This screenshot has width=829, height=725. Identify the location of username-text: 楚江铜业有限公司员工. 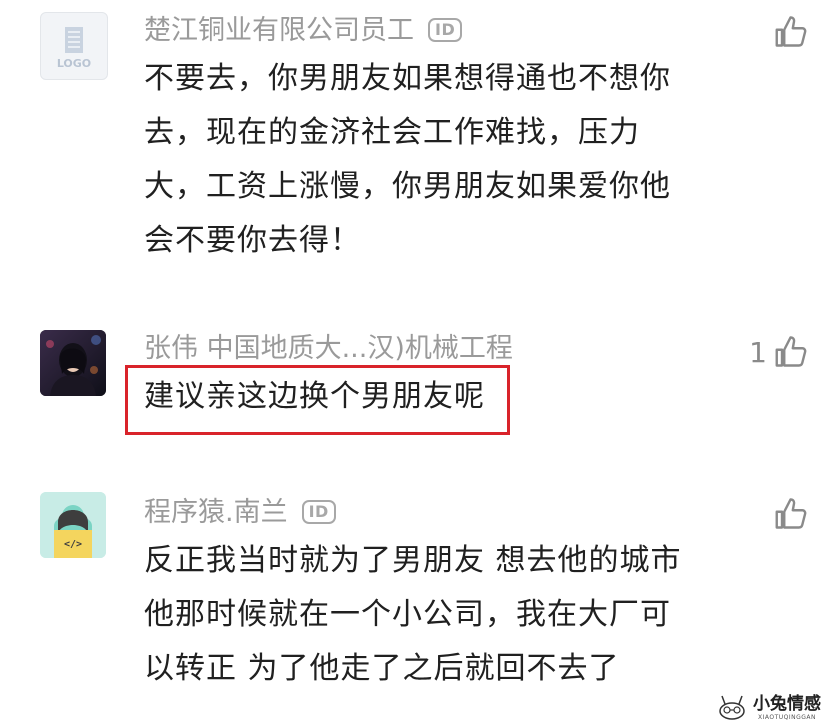
(279, 30).